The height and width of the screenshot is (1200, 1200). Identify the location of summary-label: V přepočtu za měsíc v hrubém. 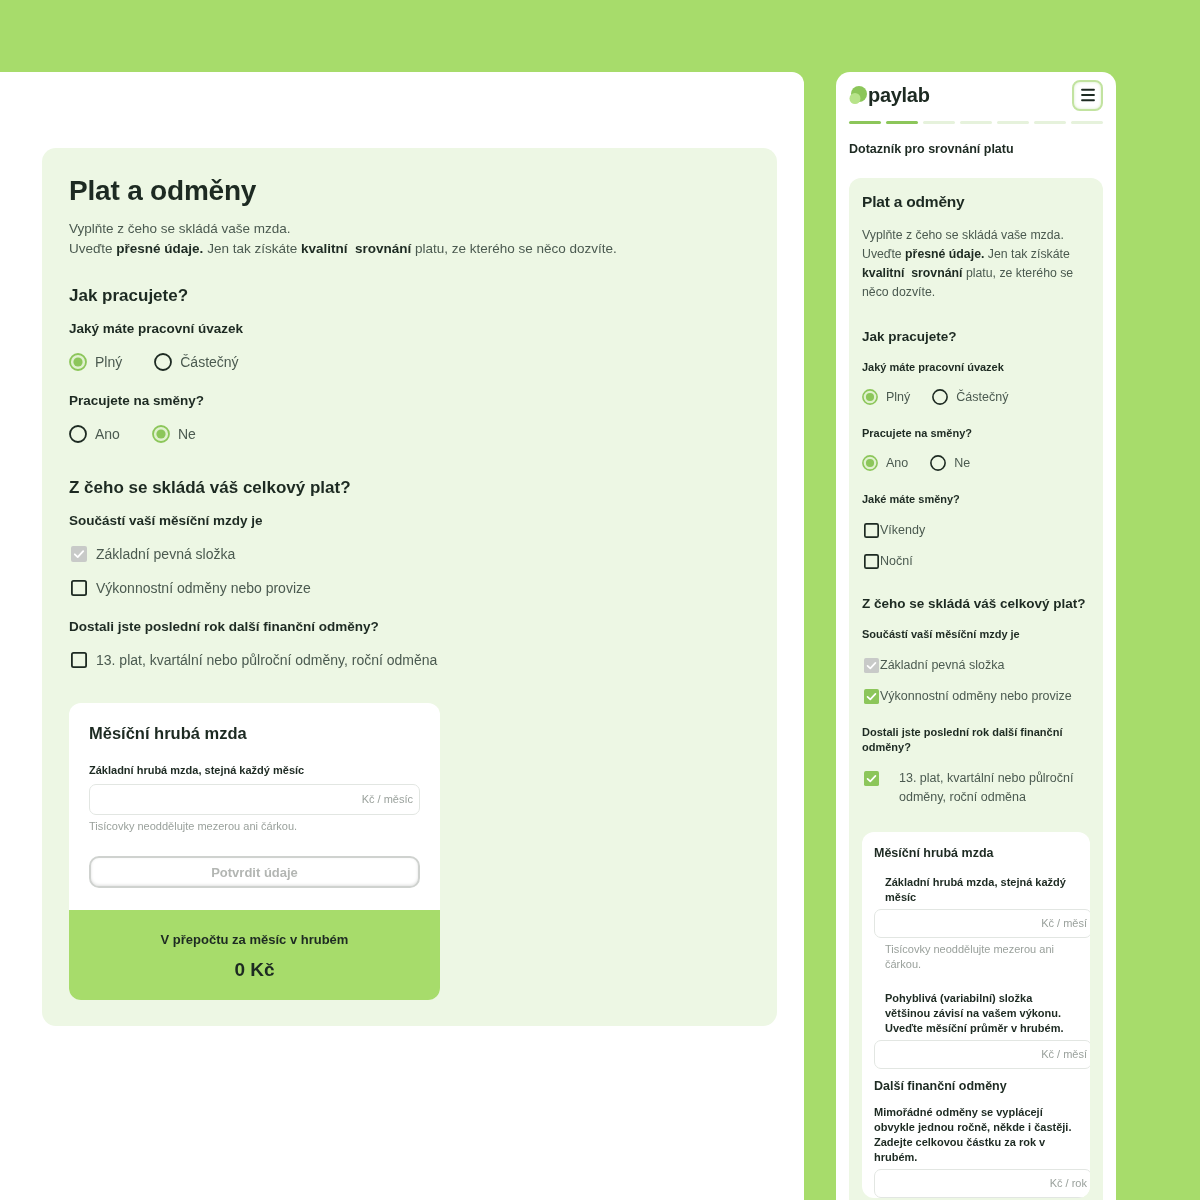
(254, 939).